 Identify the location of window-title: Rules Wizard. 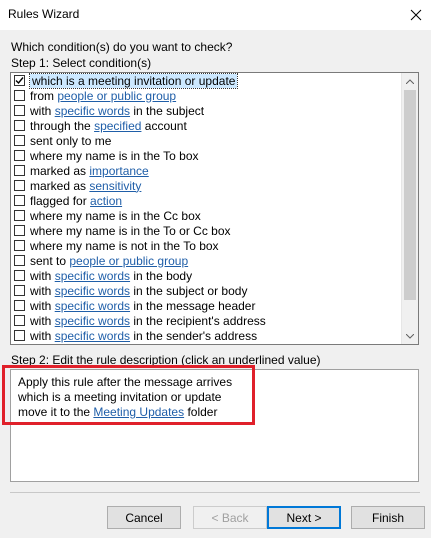
(44, 14).